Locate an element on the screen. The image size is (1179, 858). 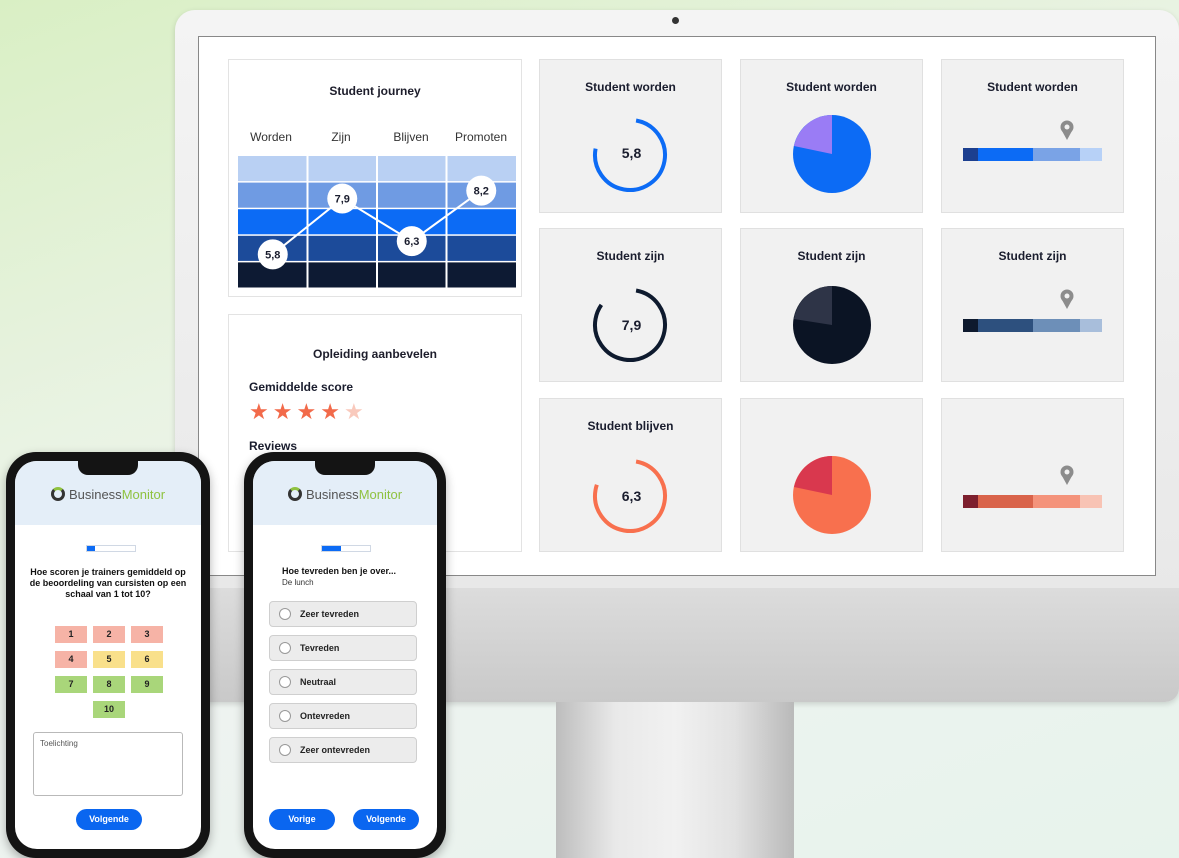
journey-chart: 5,8 7,9 6,3 8,2 is located at coordinates (377, 222).